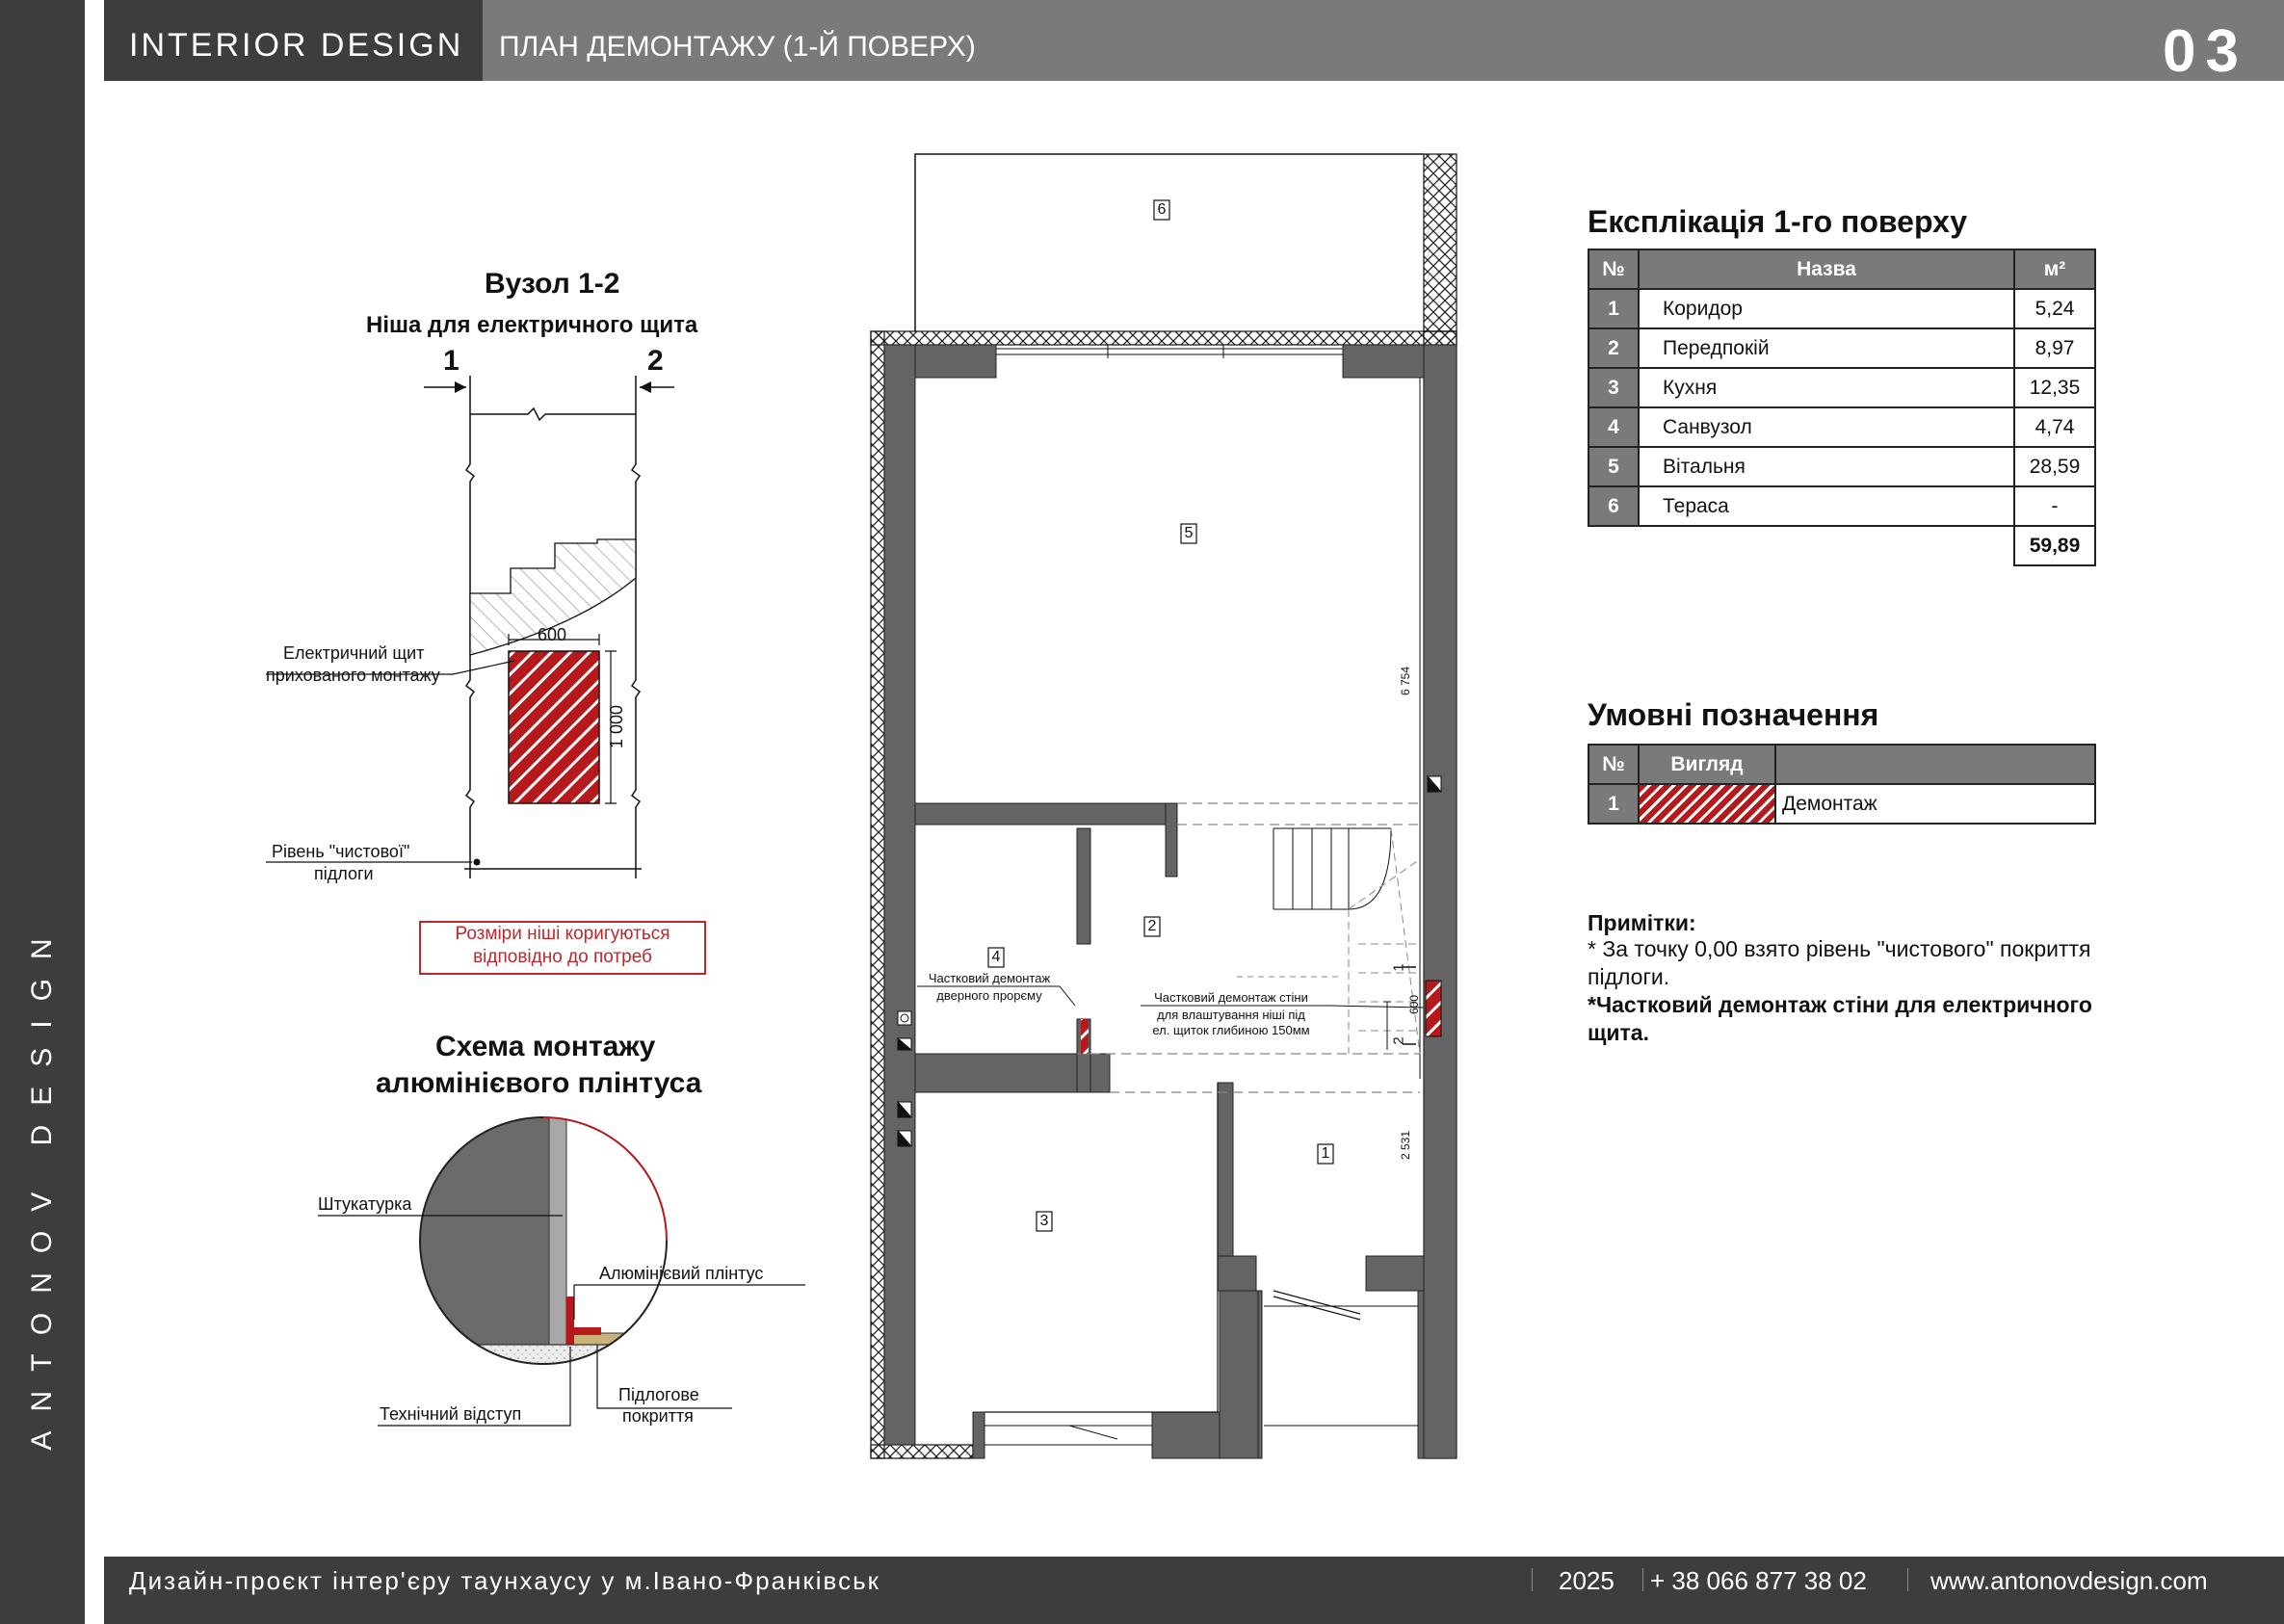 The image size is (2284, 1624). I want to click on table-row: 3 Кухня 12,35, so click(1842, 387).